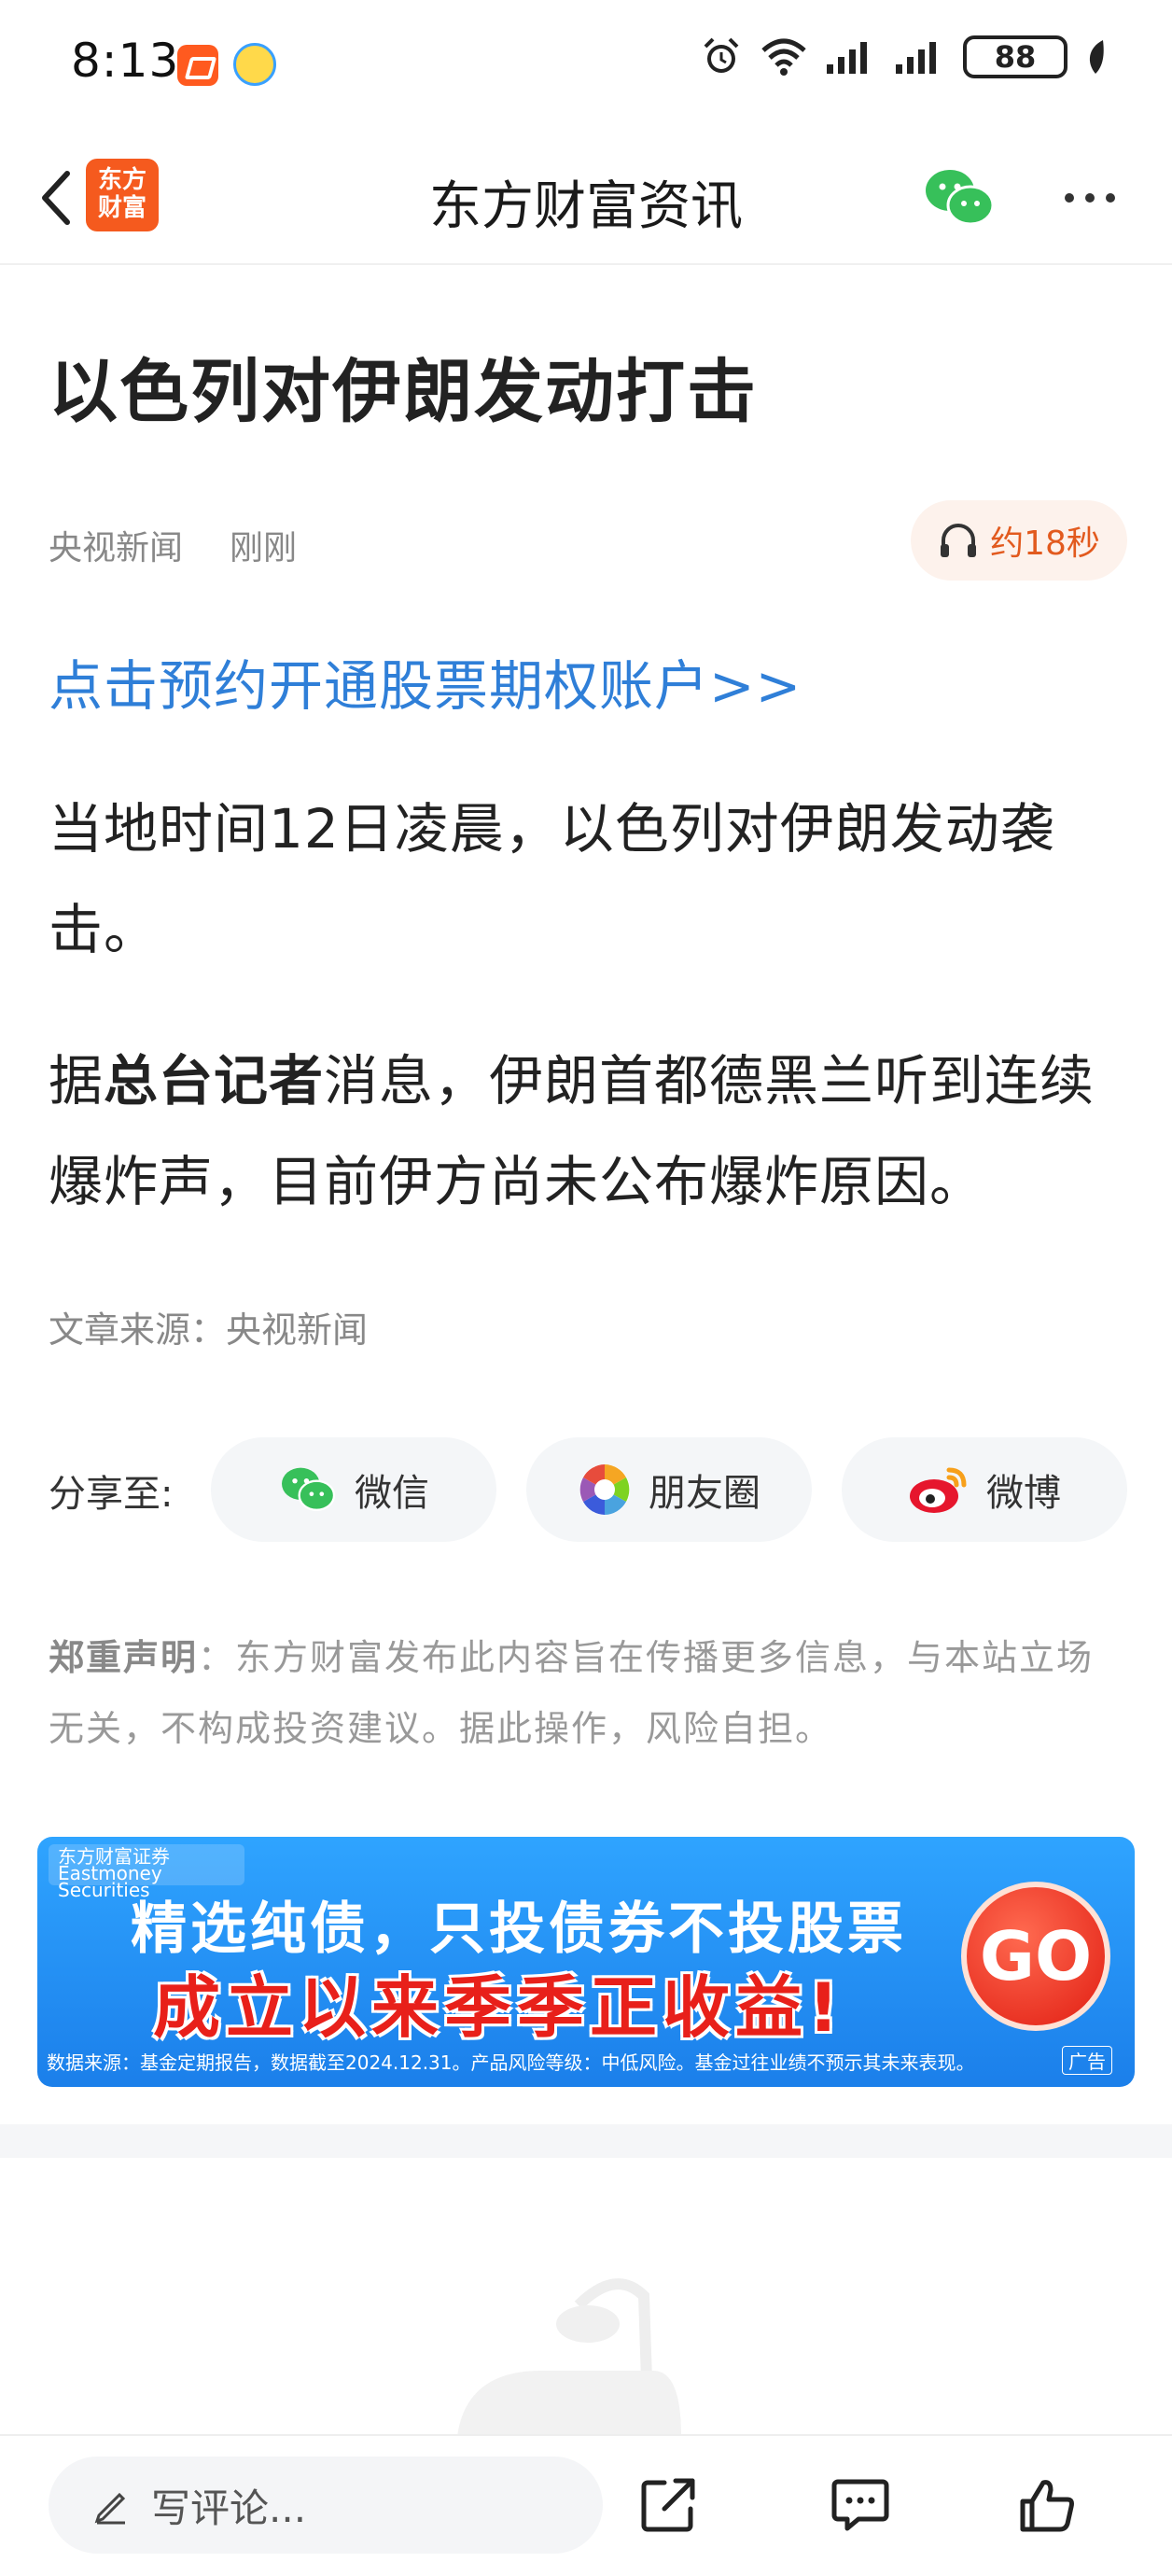  What do you see at coordinates (721, 55) in the screenshot?
I see `alarm-icon` at bounding box center [721, 55].